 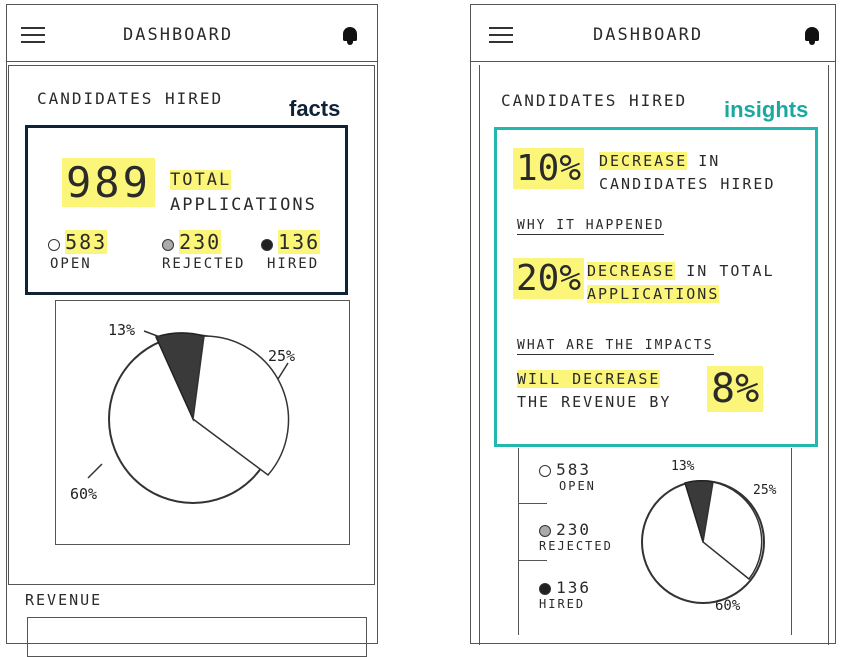 I want to click on left-pie-chart: 13% 25% 60%, so click(x=182, y=412).